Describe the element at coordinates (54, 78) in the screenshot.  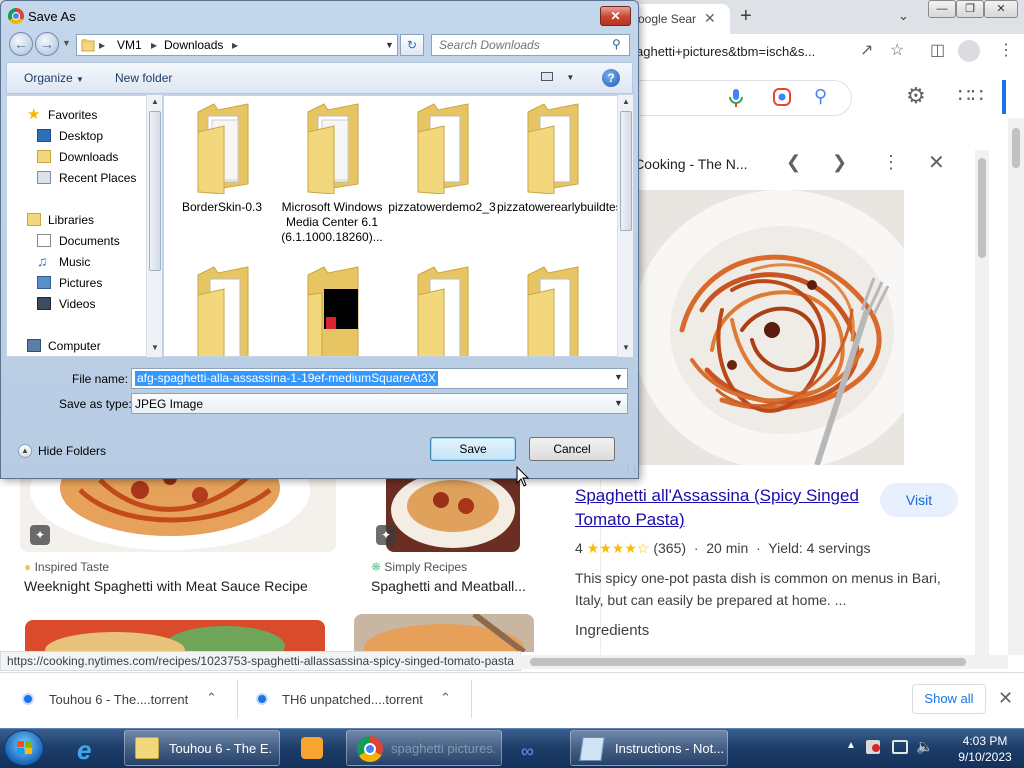
I see `organize-menu-button: Organize ▼` at that location.